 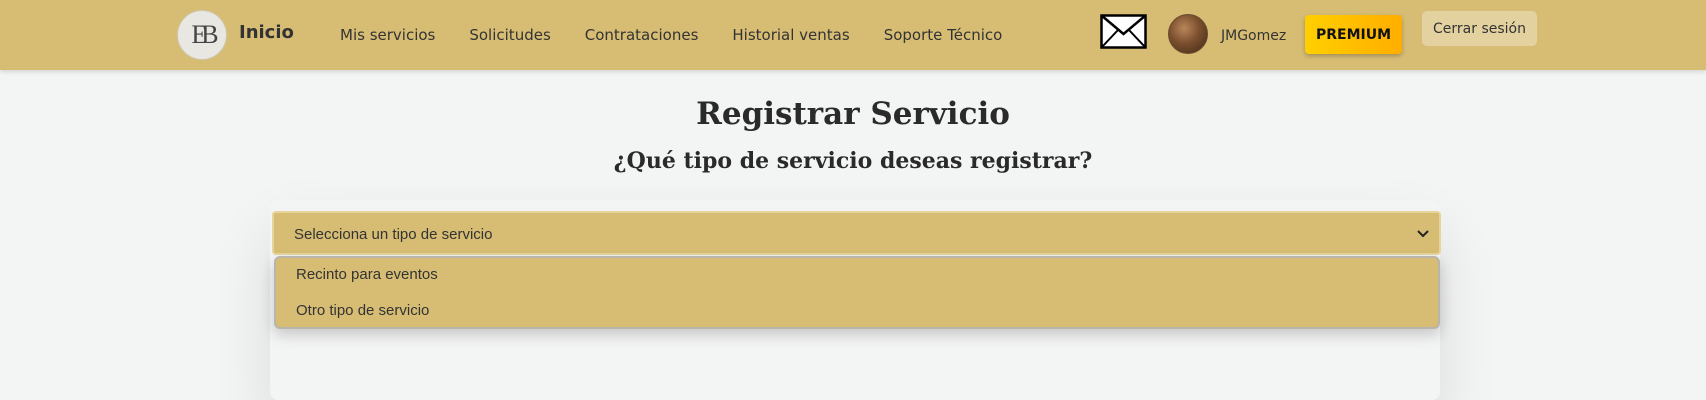 I want to click on nav-link-mis-servicios: Mis servicios, so click(x=387, y=35).